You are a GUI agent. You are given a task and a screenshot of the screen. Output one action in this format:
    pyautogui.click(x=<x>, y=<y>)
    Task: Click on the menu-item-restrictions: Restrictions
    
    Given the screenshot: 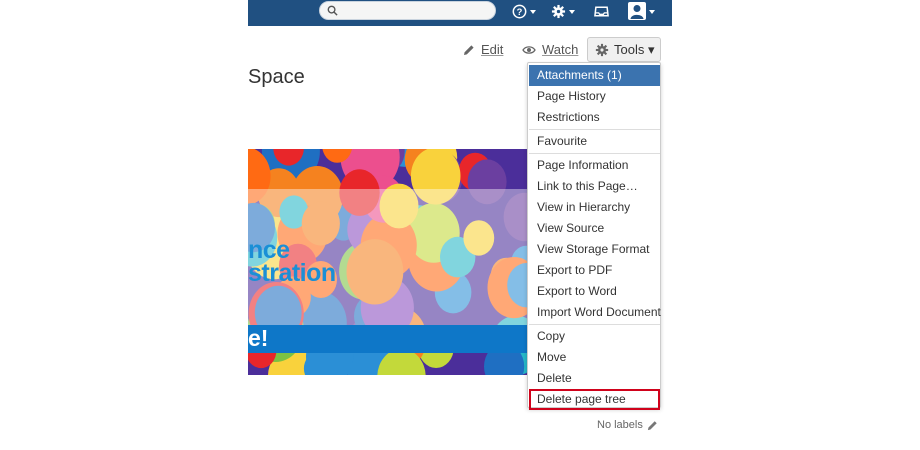 What is the action you would take?
    pyautogui.click(x=594, y=117)
    